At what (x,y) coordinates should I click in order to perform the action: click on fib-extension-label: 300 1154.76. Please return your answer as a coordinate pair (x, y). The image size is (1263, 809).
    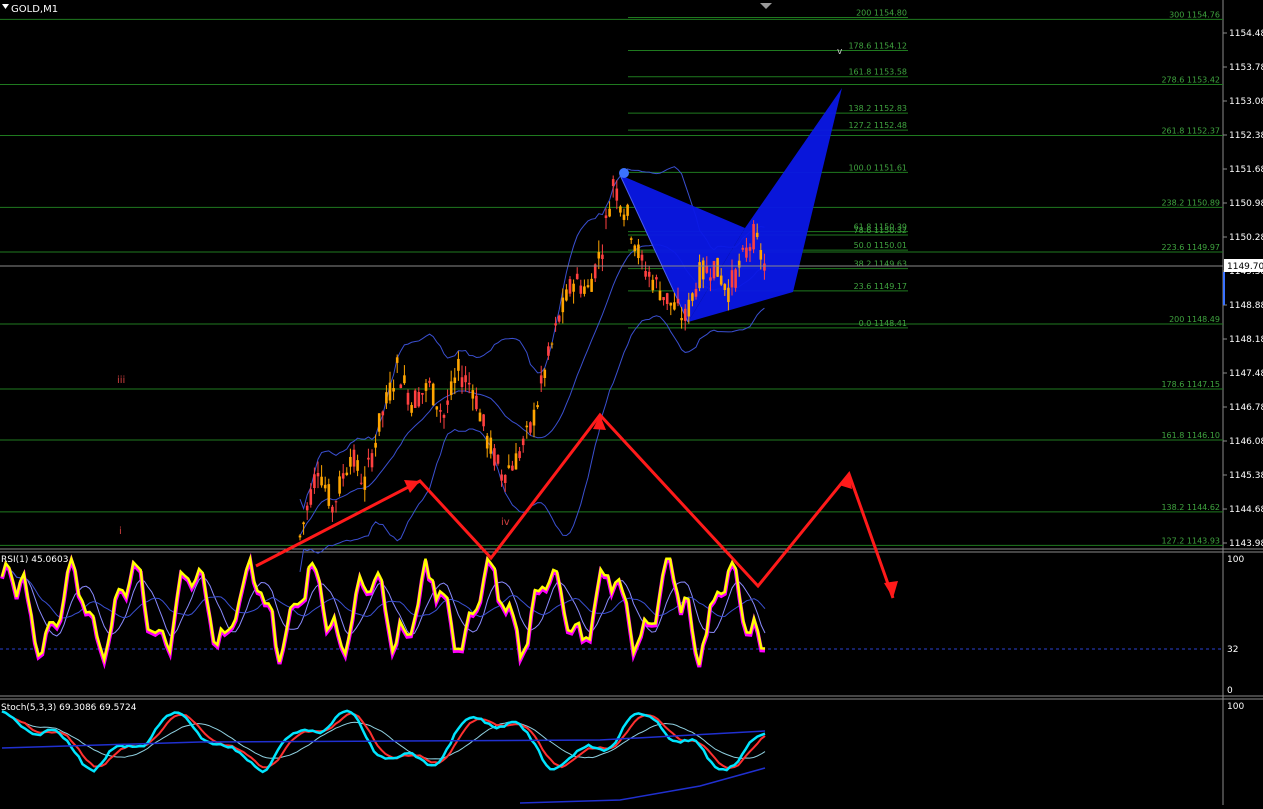
    Looking at the image, I should click on (1194, 14).